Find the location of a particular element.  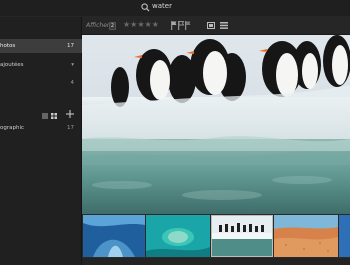

flag-filters is located at coordinates (181, 26).